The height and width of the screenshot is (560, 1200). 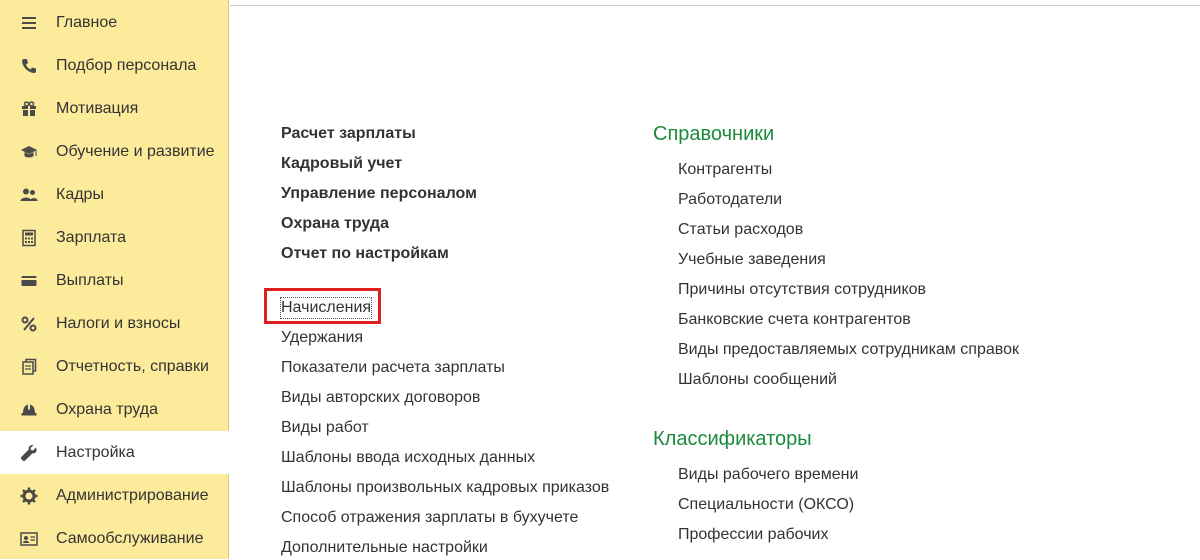 I want to click on sidebar-item-label: Настройка, so click(x=95, y=452).